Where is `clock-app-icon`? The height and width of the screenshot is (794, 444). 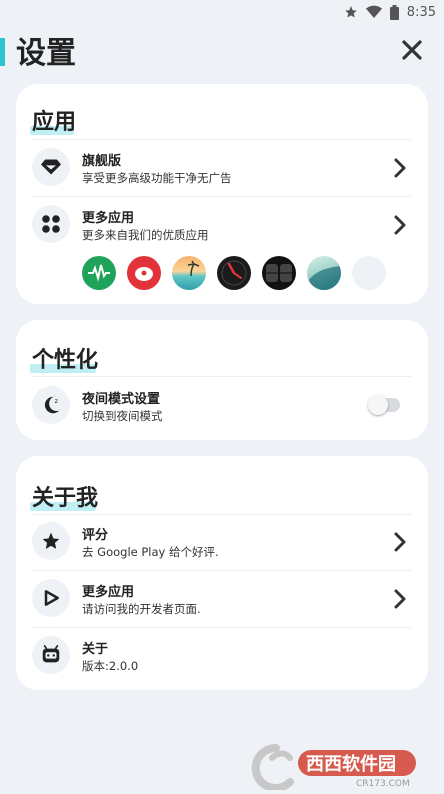
clock-app-icon is located at coordinates (234, 273).